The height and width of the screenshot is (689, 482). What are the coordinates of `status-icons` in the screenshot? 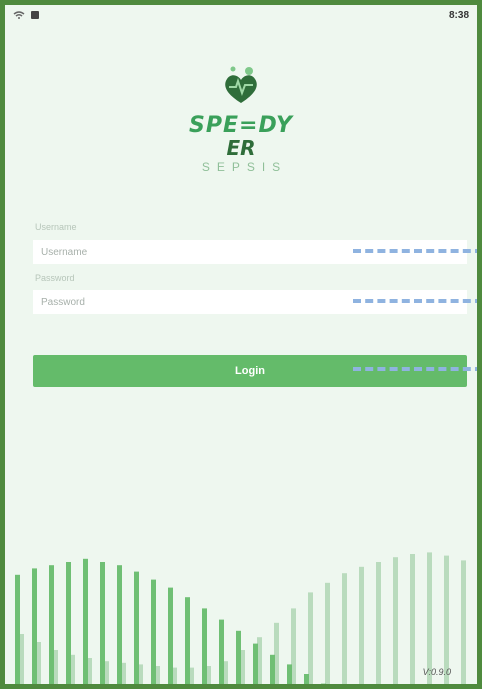 It's located at (26, 15).